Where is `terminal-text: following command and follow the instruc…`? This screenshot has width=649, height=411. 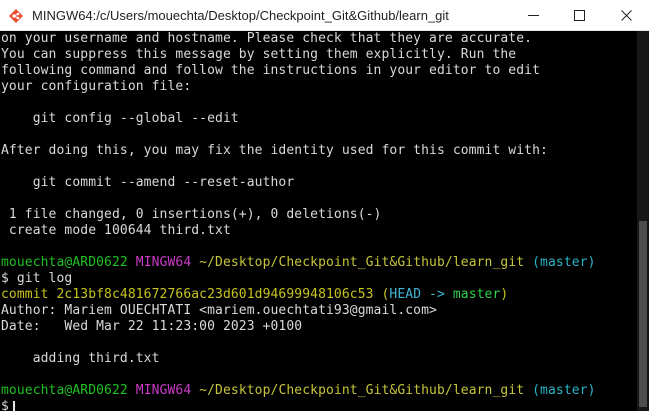 terminal-text: following command and follow the instruc… is located at coordinates (271, 70).